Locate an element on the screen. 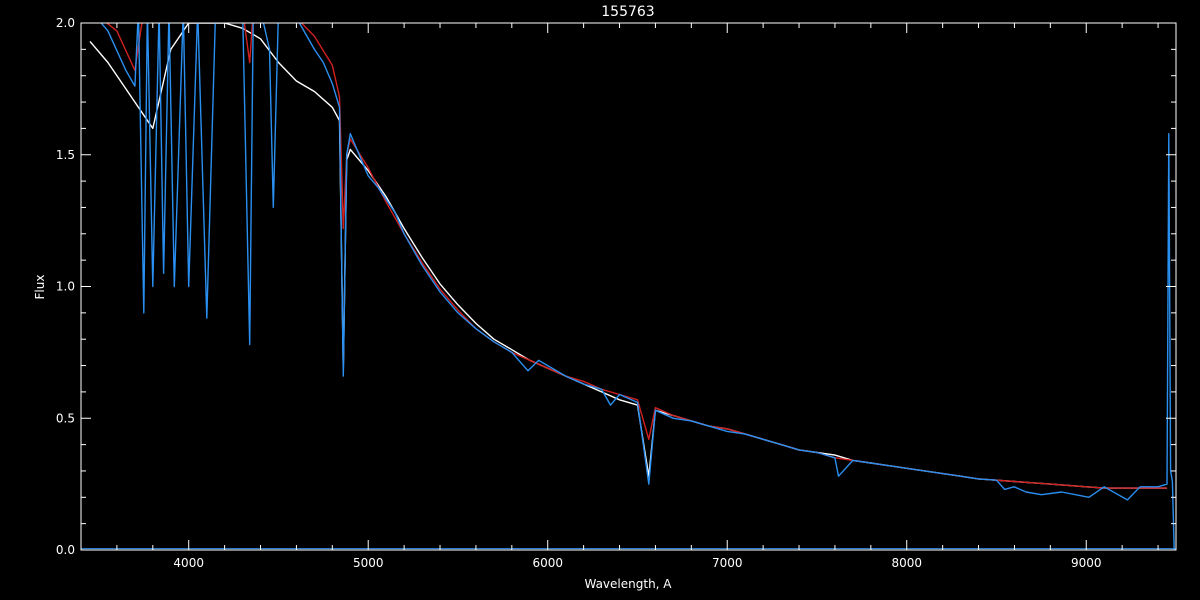 This screenshot has width=1200, height=600. y-tick-label: 1.0 is located at coordinates (65, 287).